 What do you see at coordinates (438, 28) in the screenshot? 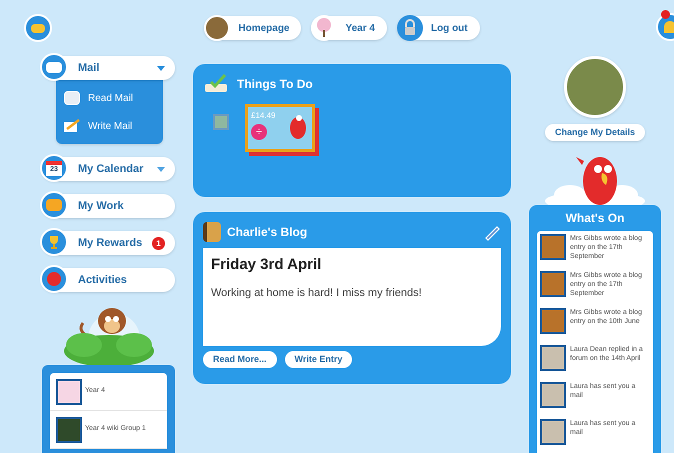
I see `nav-button: Log out` at bounding box center [438, 28].